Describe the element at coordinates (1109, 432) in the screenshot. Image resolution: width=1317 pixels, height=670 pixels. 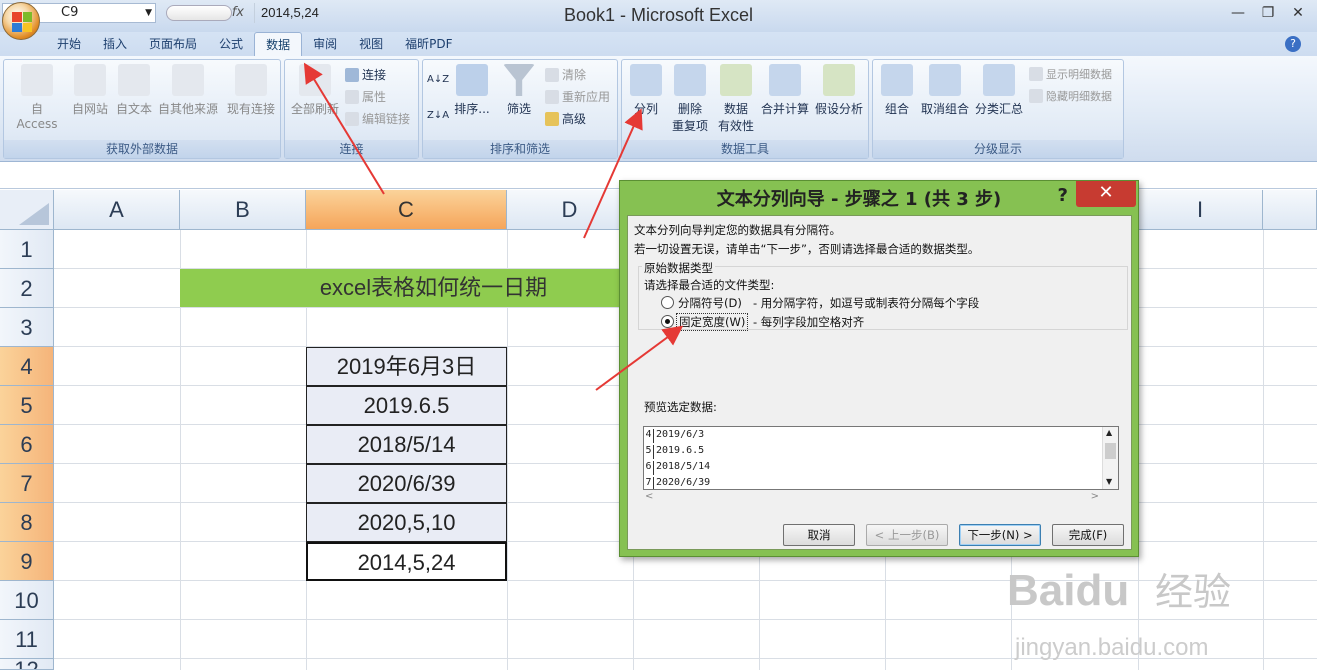
I see `scroll-up-icon: ▲` at that location.